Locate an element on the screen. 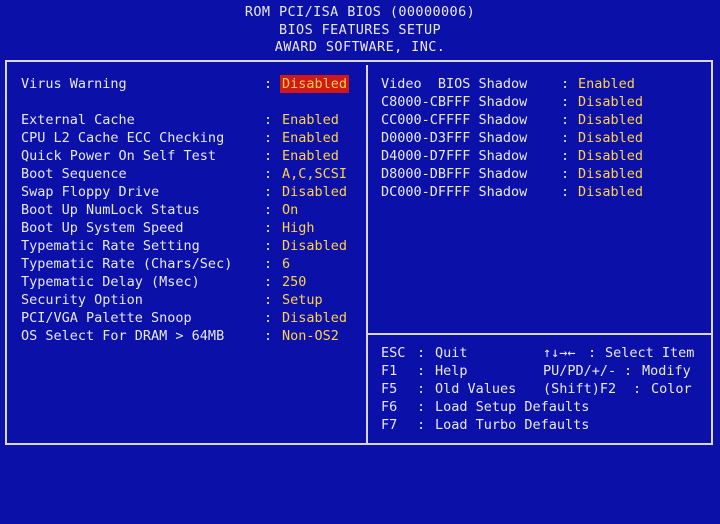  setting-value: Non-OS2 is located at coordinates (310, 336).